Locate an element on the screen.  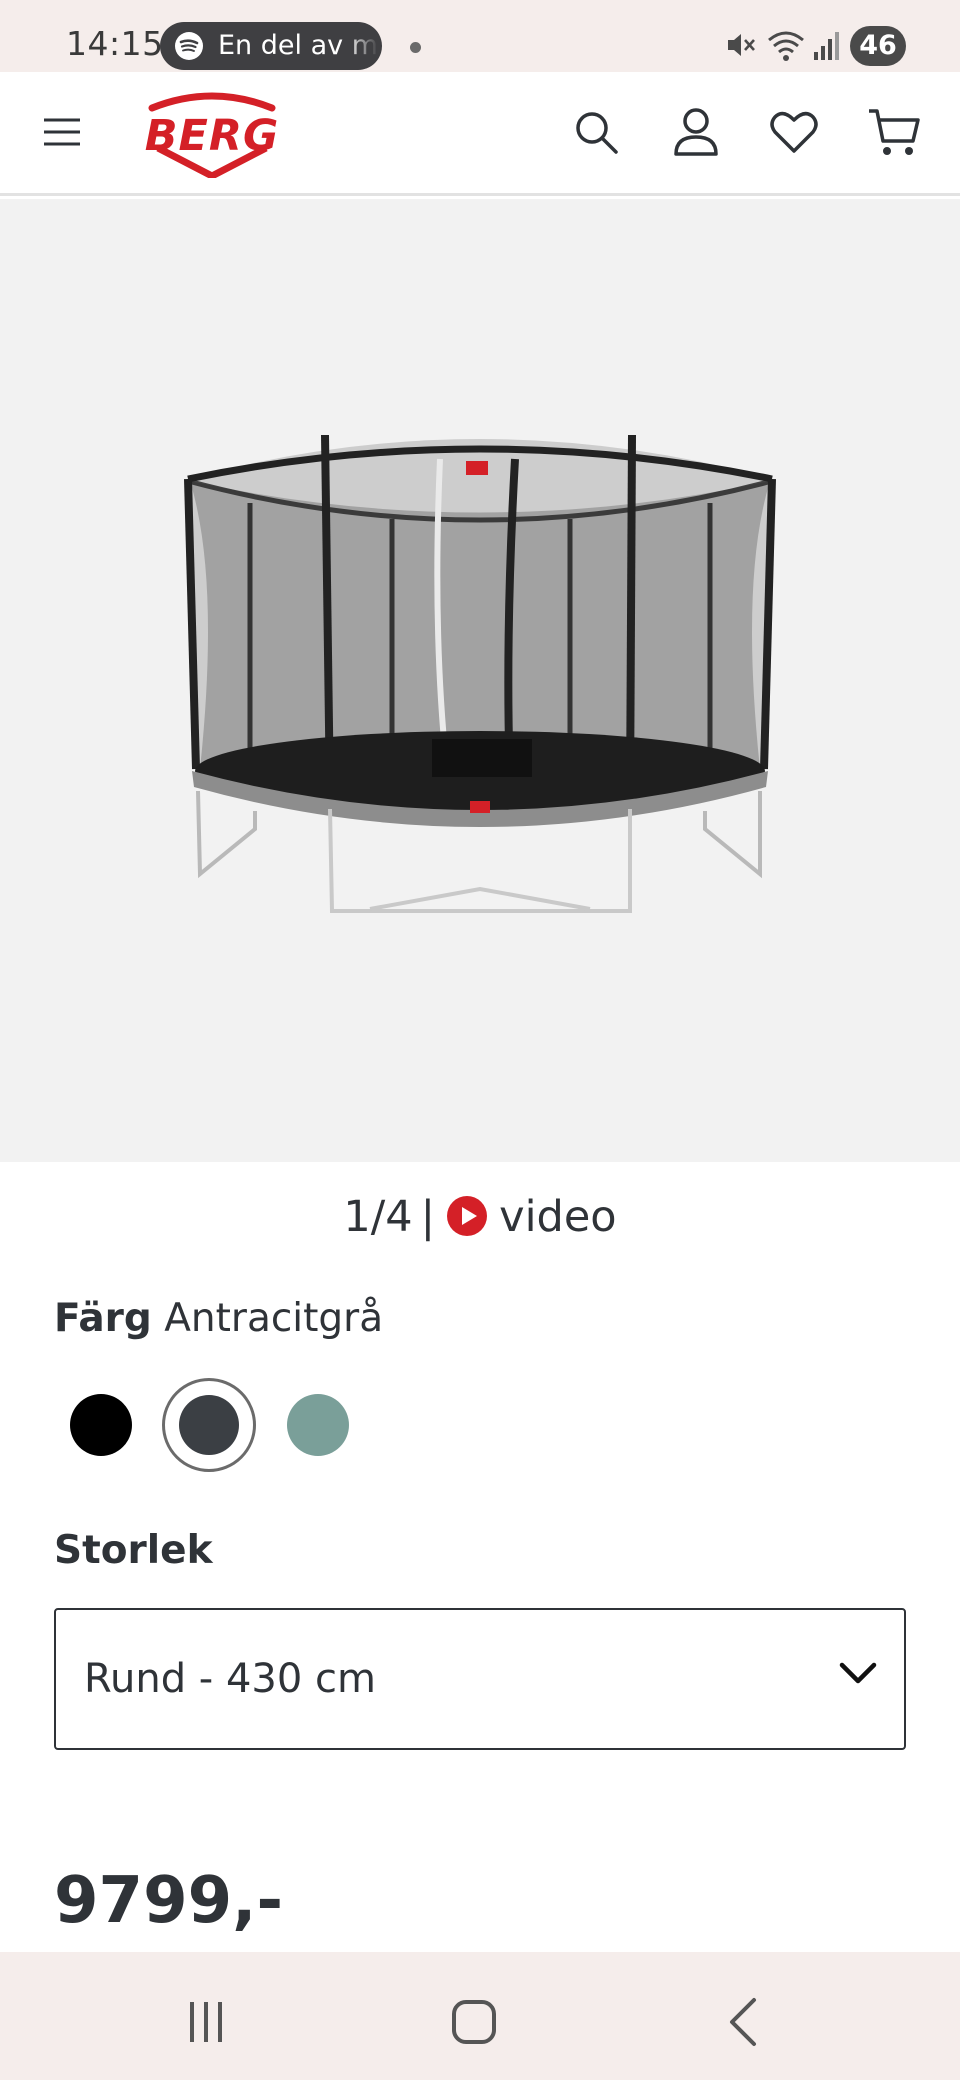
color-swatch-black is located at coordinates (101, 1425).